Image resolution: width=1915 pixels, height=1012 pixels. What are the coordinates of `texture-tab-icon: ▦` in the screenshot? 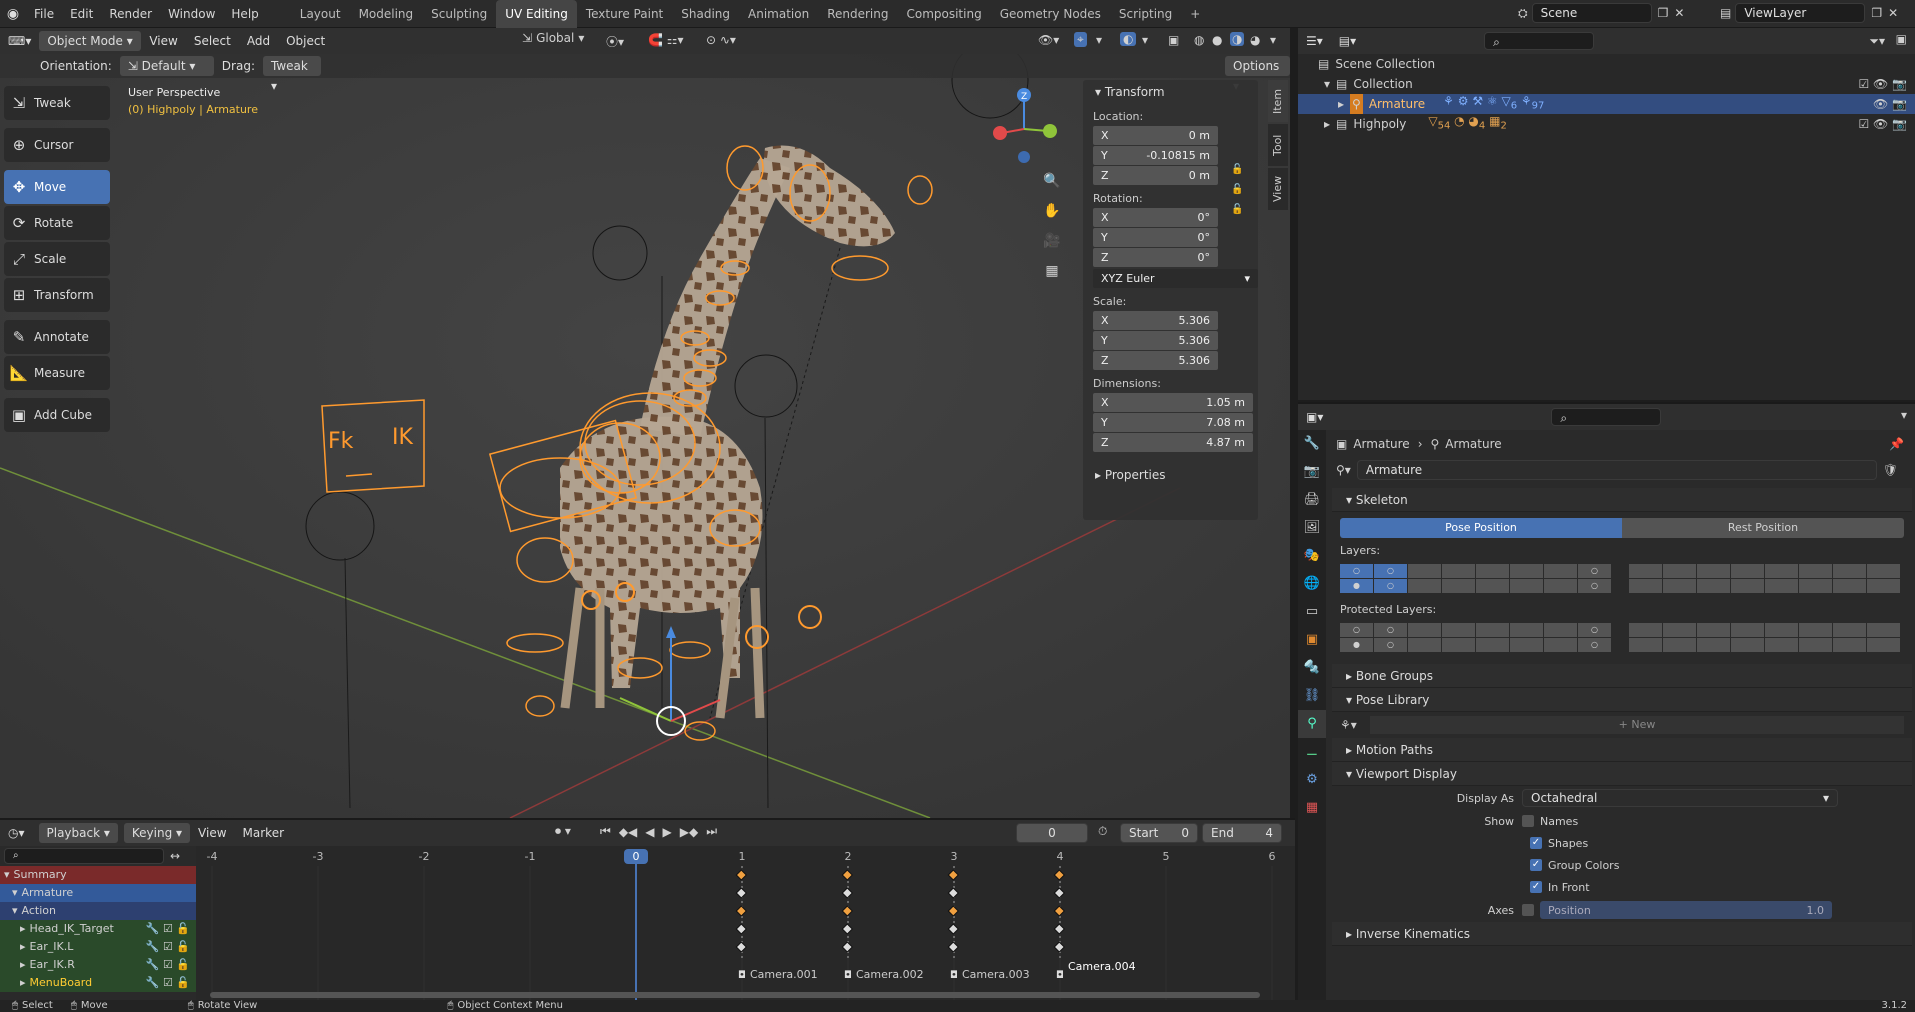 It's located at (1312, 808).